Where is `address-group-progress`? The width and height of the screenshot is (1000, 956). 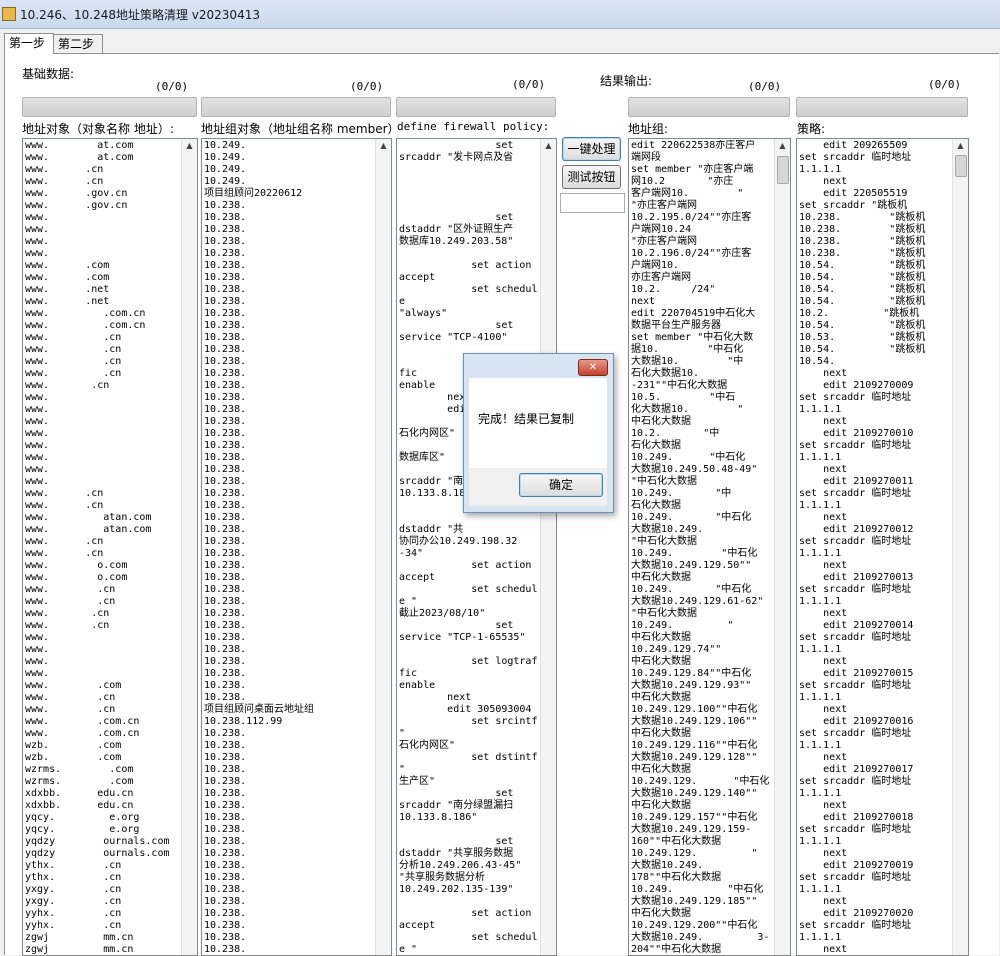 address-group-progress is located at coordinates (296, 107).